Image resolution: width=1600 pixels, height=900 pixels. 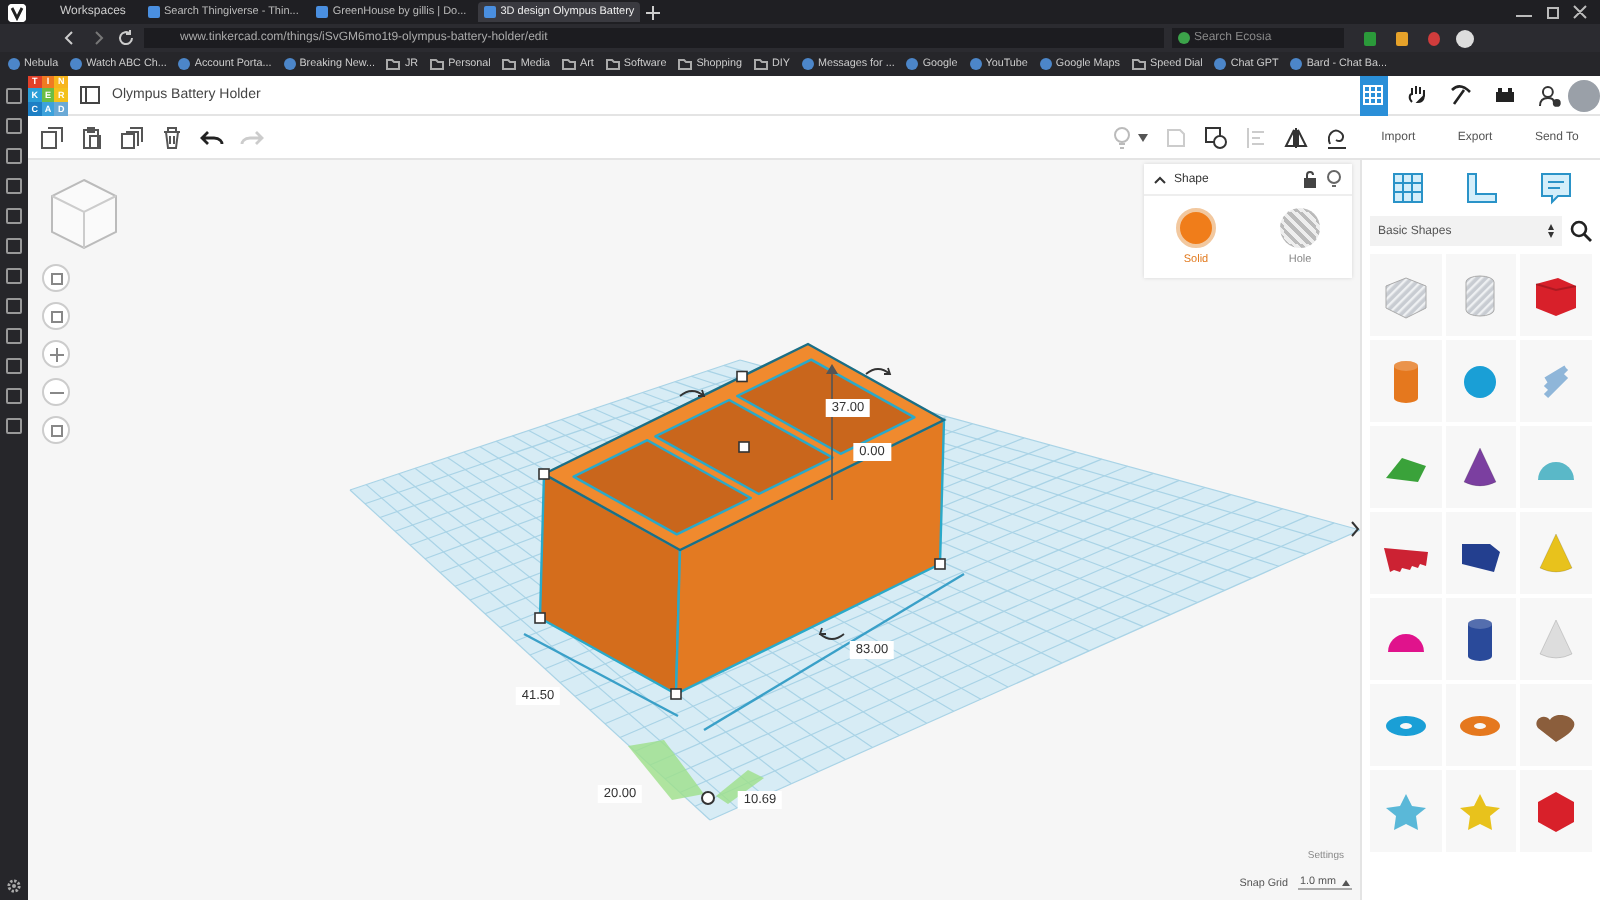 I want to click on hand-icon, so click(x=1417, y=95).